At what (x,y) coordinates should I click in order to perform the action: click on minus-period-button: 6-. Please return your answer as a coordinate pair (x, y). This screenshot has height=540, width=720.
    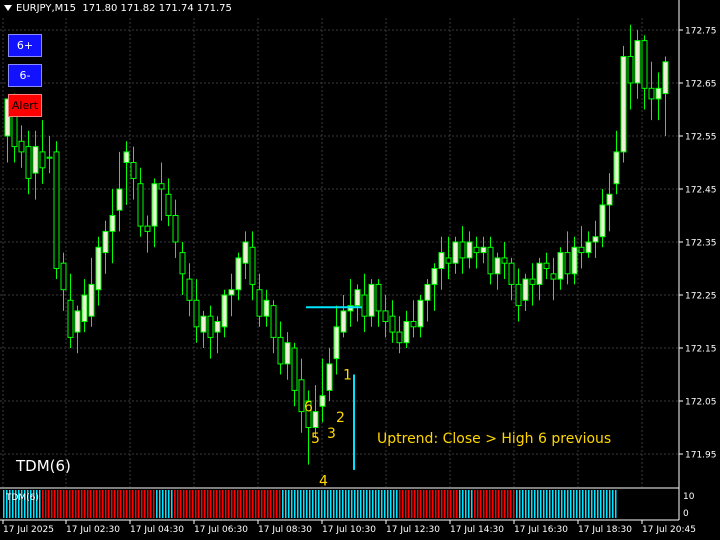
    Looking at the image, I should click on (25, 75).